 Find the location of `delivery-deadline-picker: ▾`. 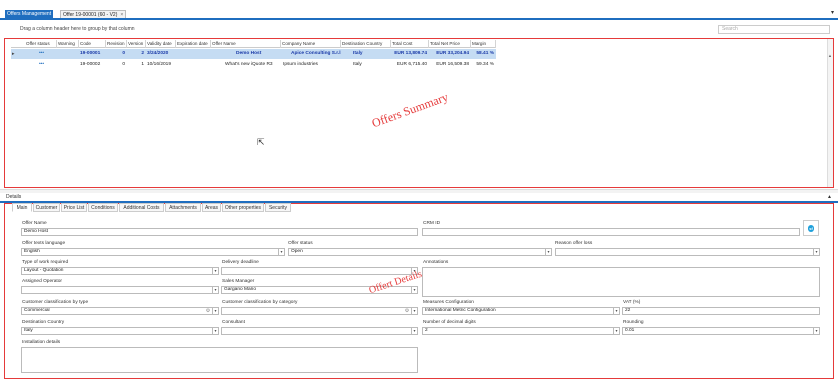

delivery-deadline-picker: ▾ is located at coordinates (319, 271).